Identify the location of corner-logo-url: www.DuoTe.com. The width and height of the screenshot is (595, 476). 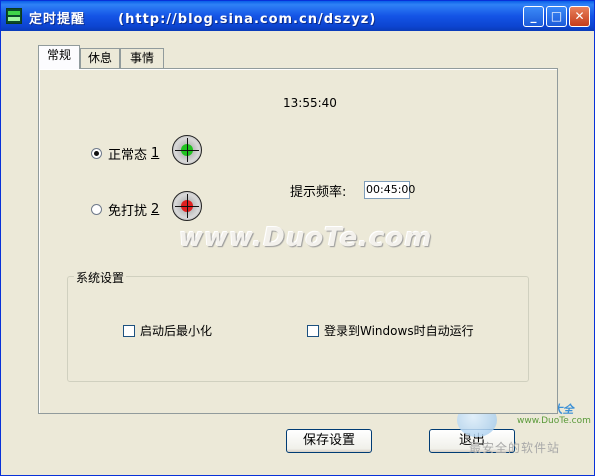
(554, 421).